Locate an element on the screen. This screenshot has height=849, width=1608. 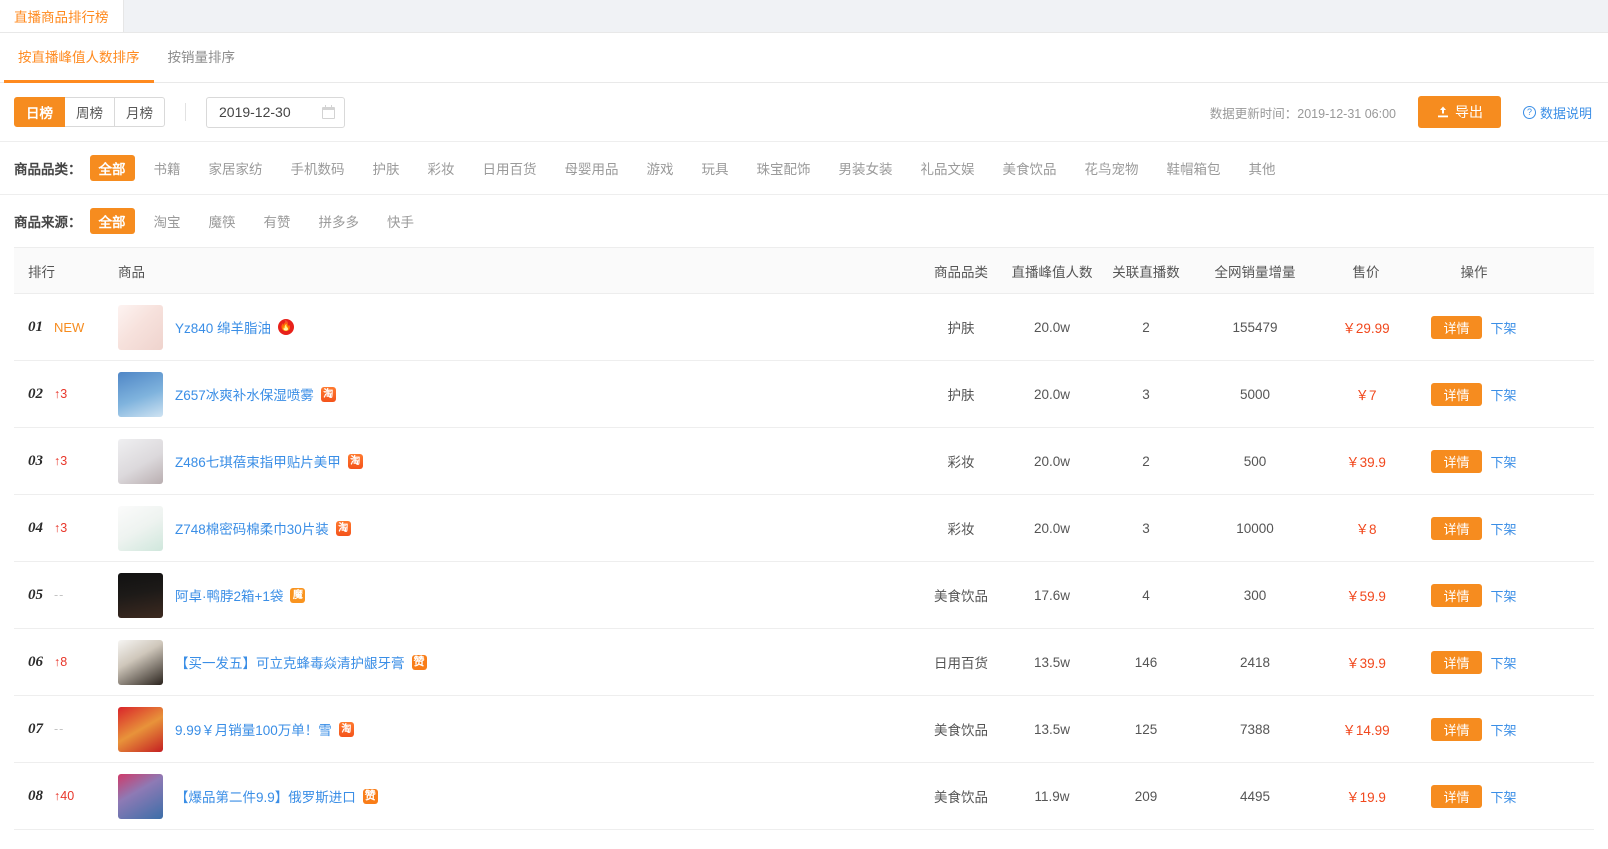
filter-category-option-other: 其他 is located at coordinates (1262, 168).